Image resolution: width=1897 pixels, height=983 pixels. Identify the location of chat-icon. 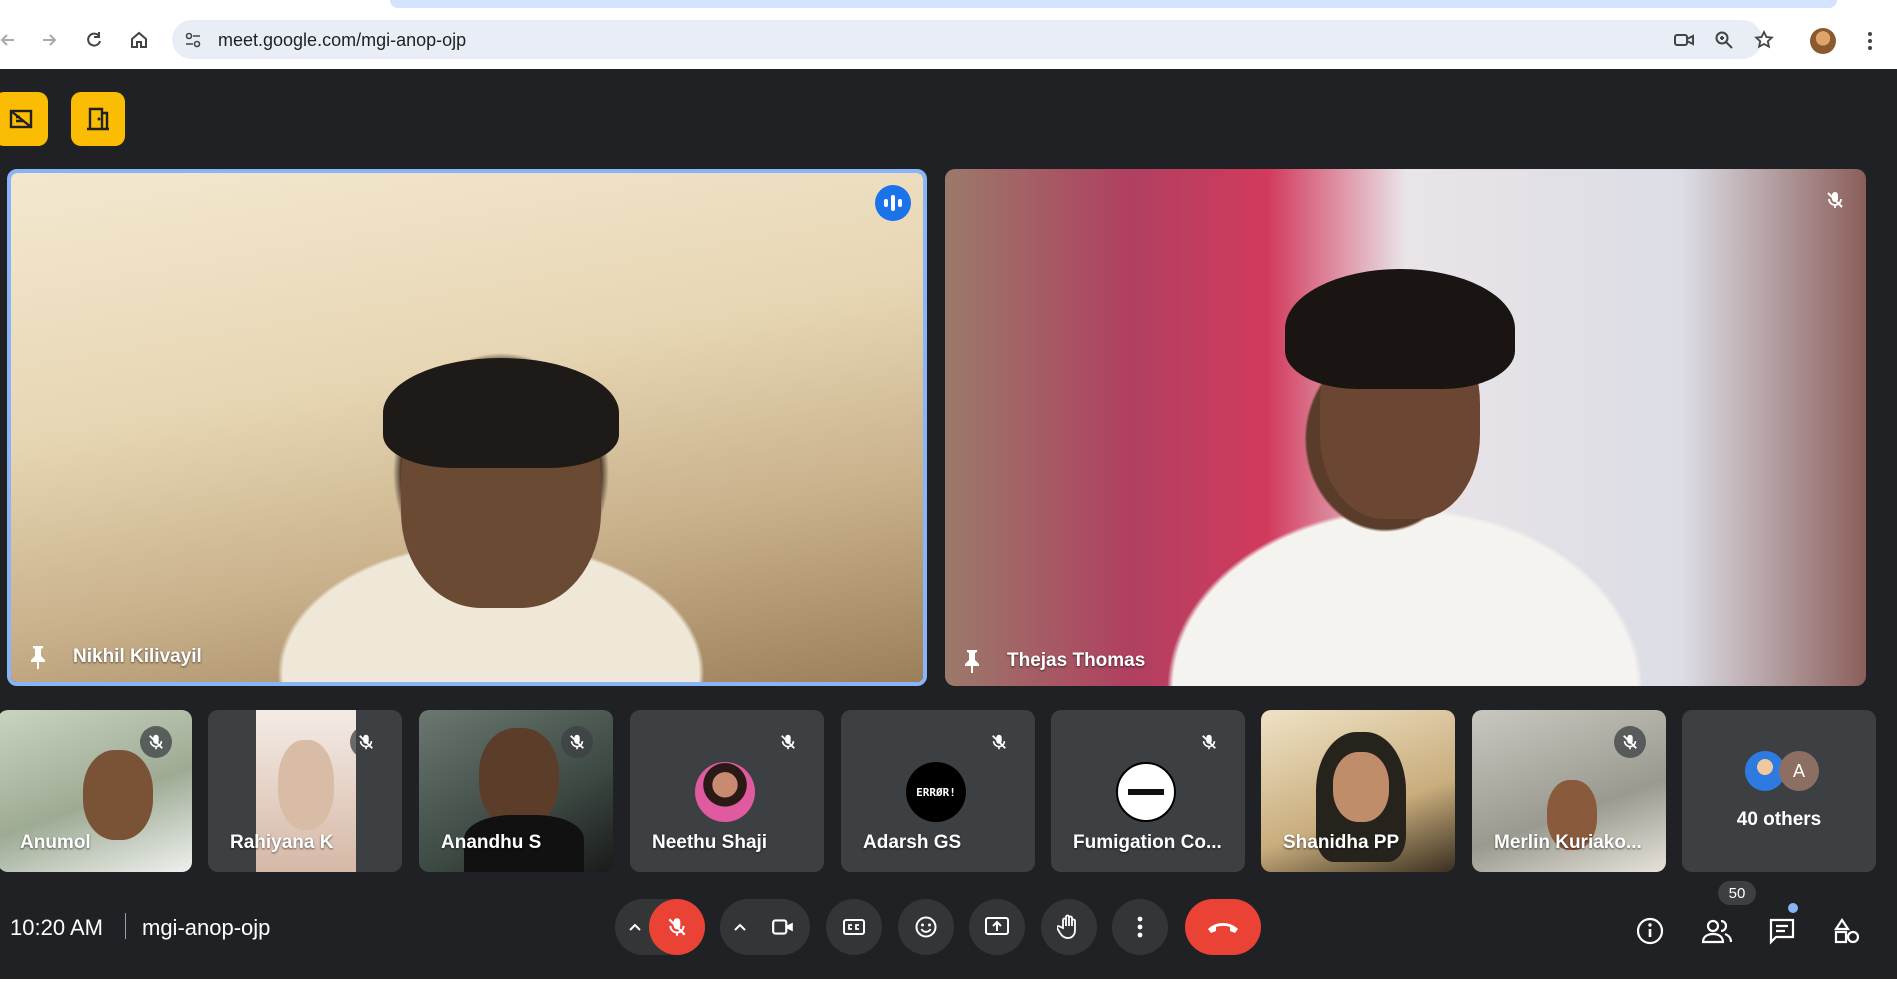
(1782, 931).